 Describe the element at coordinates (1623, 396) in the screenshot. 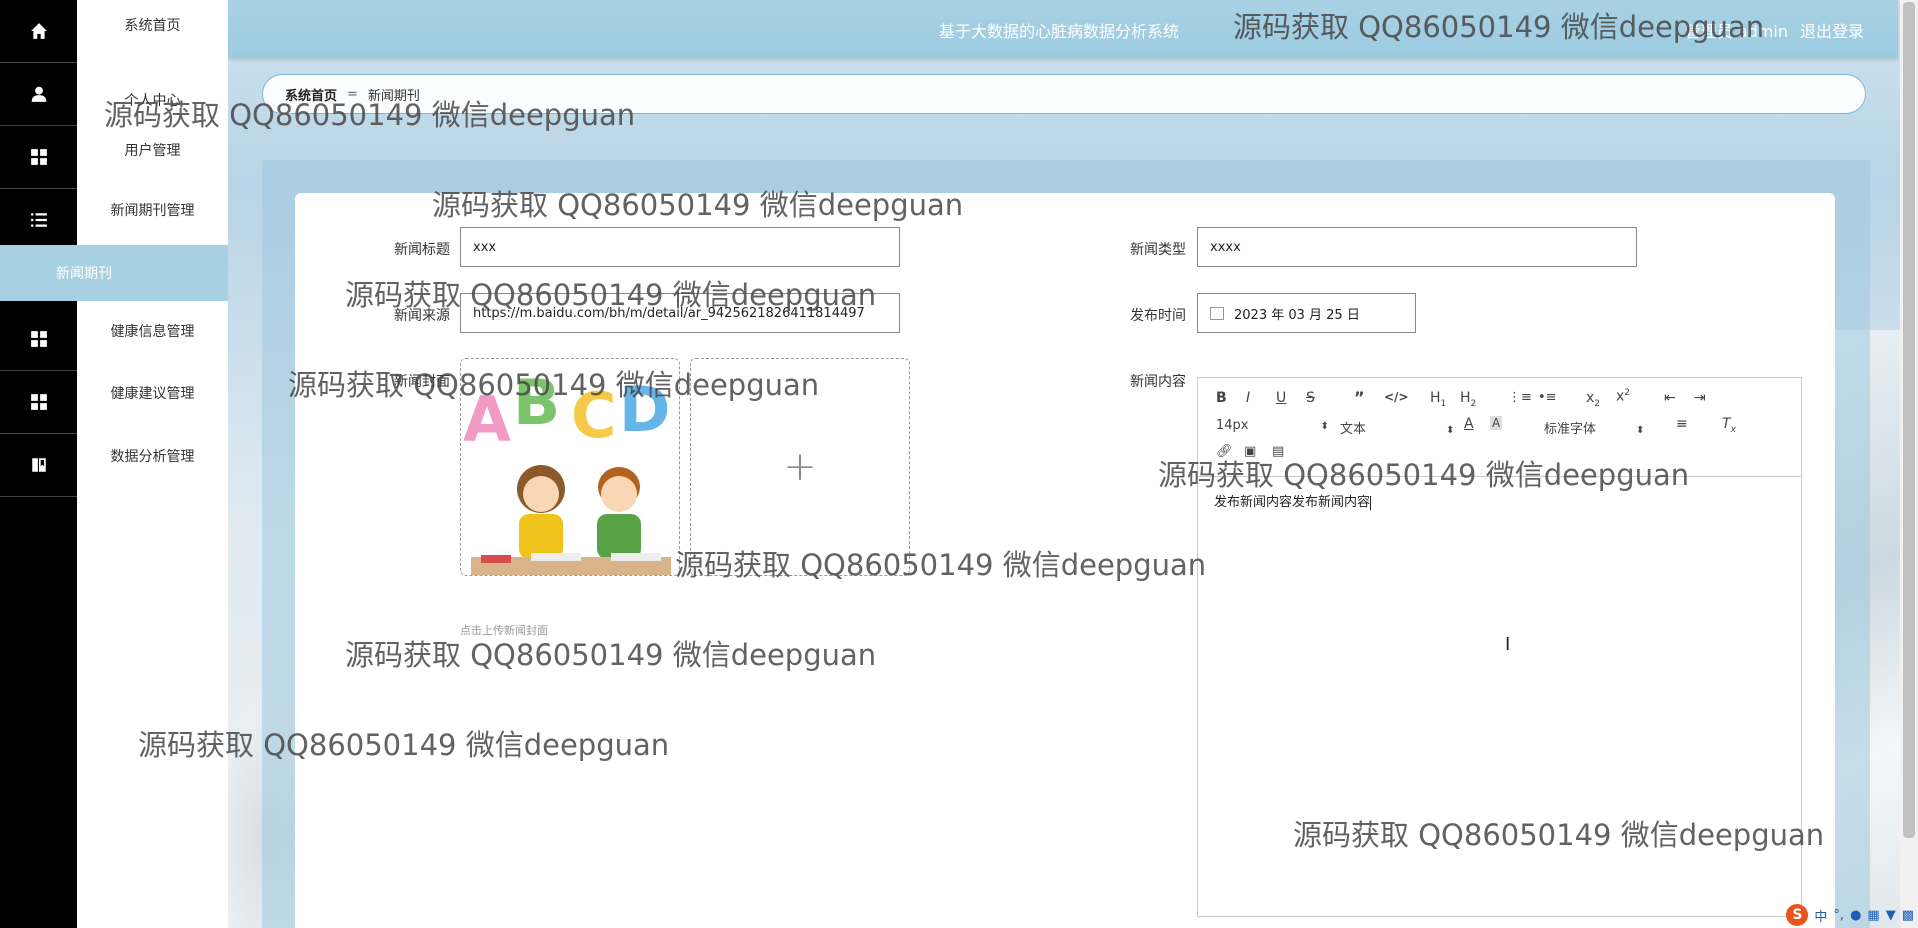

I see `superscript-icon: x2` at that location.